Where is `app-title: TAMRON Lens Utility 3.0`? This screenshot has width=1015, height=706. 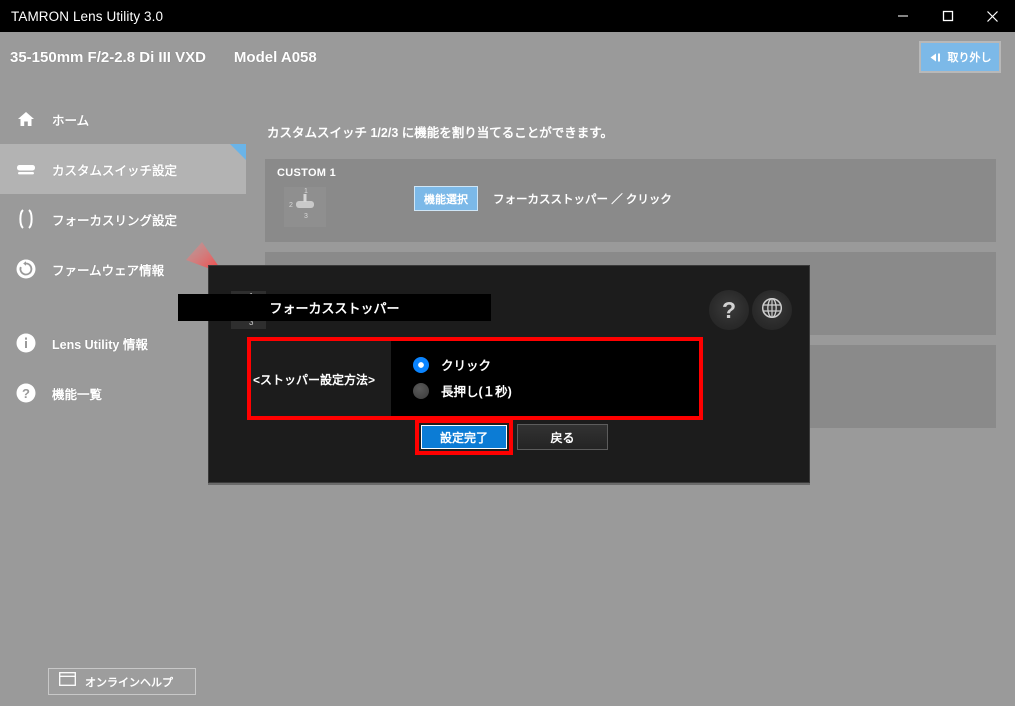
app-title: TAMRON Lens Utility 3.0 is located at coordinates (87, 16).